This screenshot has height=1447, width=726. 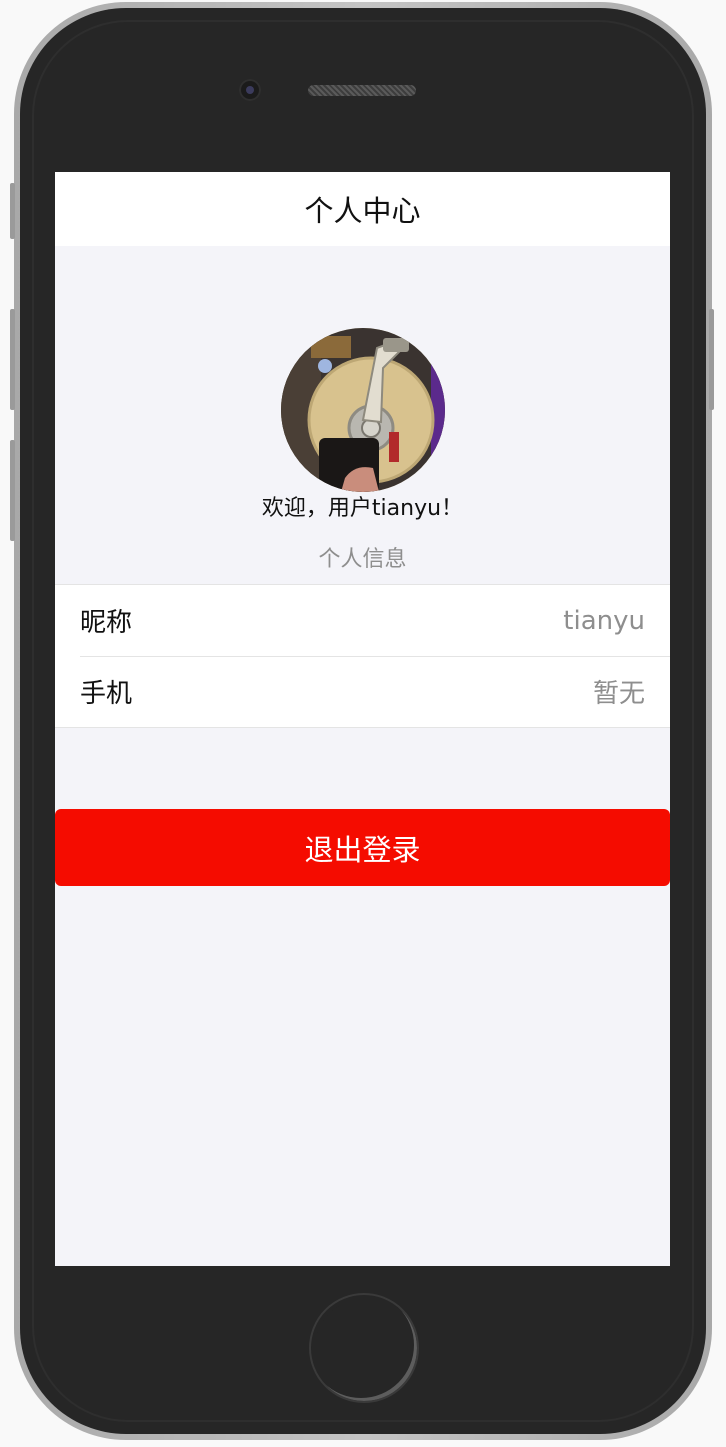 I want to click on logout-button: 退出登录, so click(x=362, y=847).